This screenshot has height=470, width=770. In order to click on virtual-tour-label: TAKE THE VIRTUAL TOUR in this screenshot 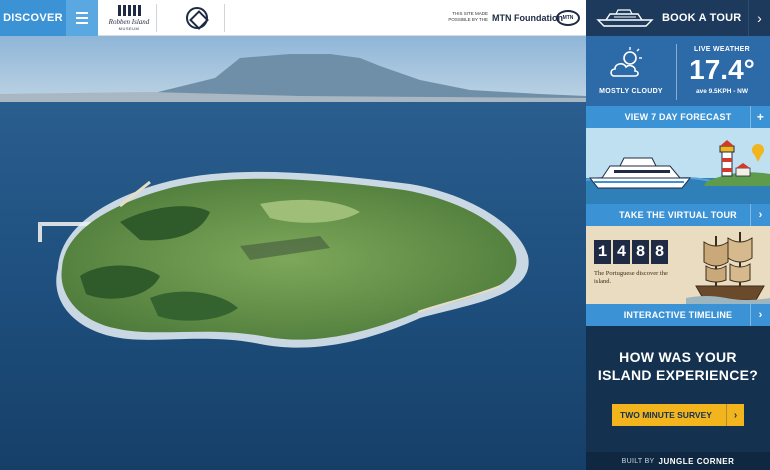, I will do `click(678, 215)`.